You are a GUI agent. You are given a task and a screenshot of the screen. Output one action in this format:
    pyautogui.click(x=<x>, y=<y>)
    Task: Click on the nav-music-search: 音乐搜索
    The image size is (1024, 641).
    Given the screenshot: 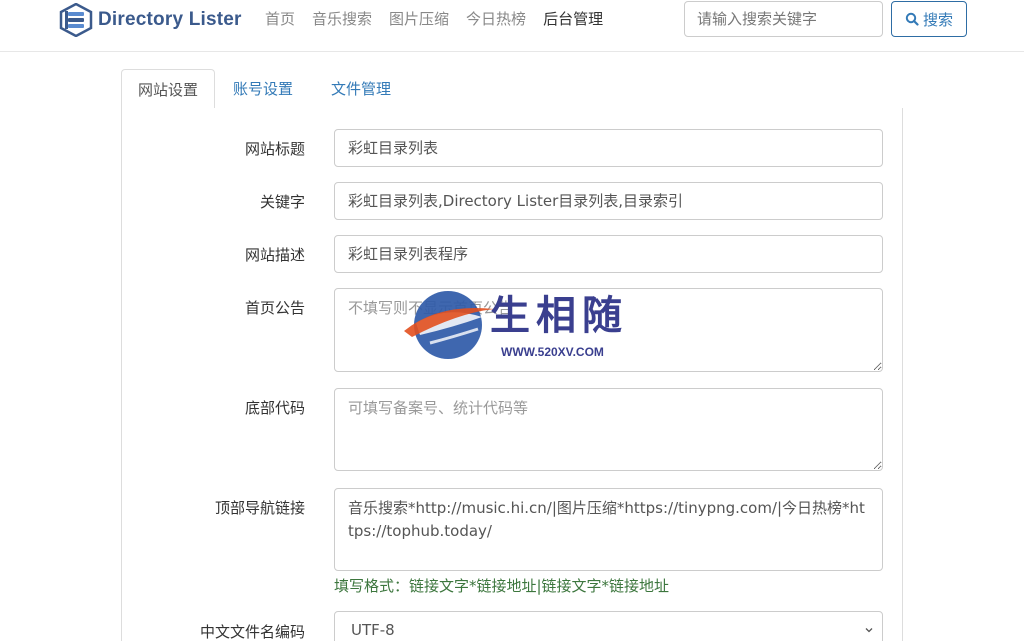 What is the action you would take?
    pyautogui.click(x=342, y=19)
    